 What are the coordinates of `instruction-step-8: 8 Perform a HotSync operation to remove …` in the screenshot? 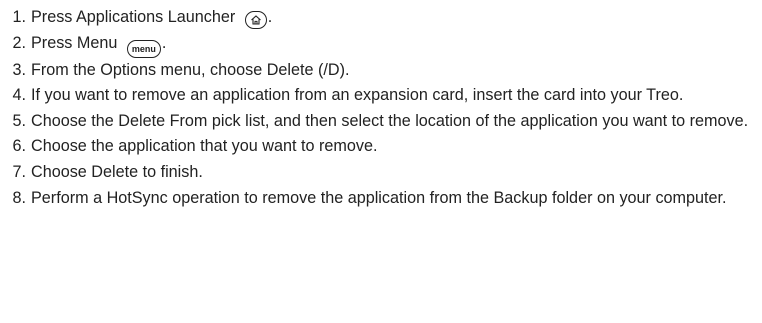 It's located at (381, 199).